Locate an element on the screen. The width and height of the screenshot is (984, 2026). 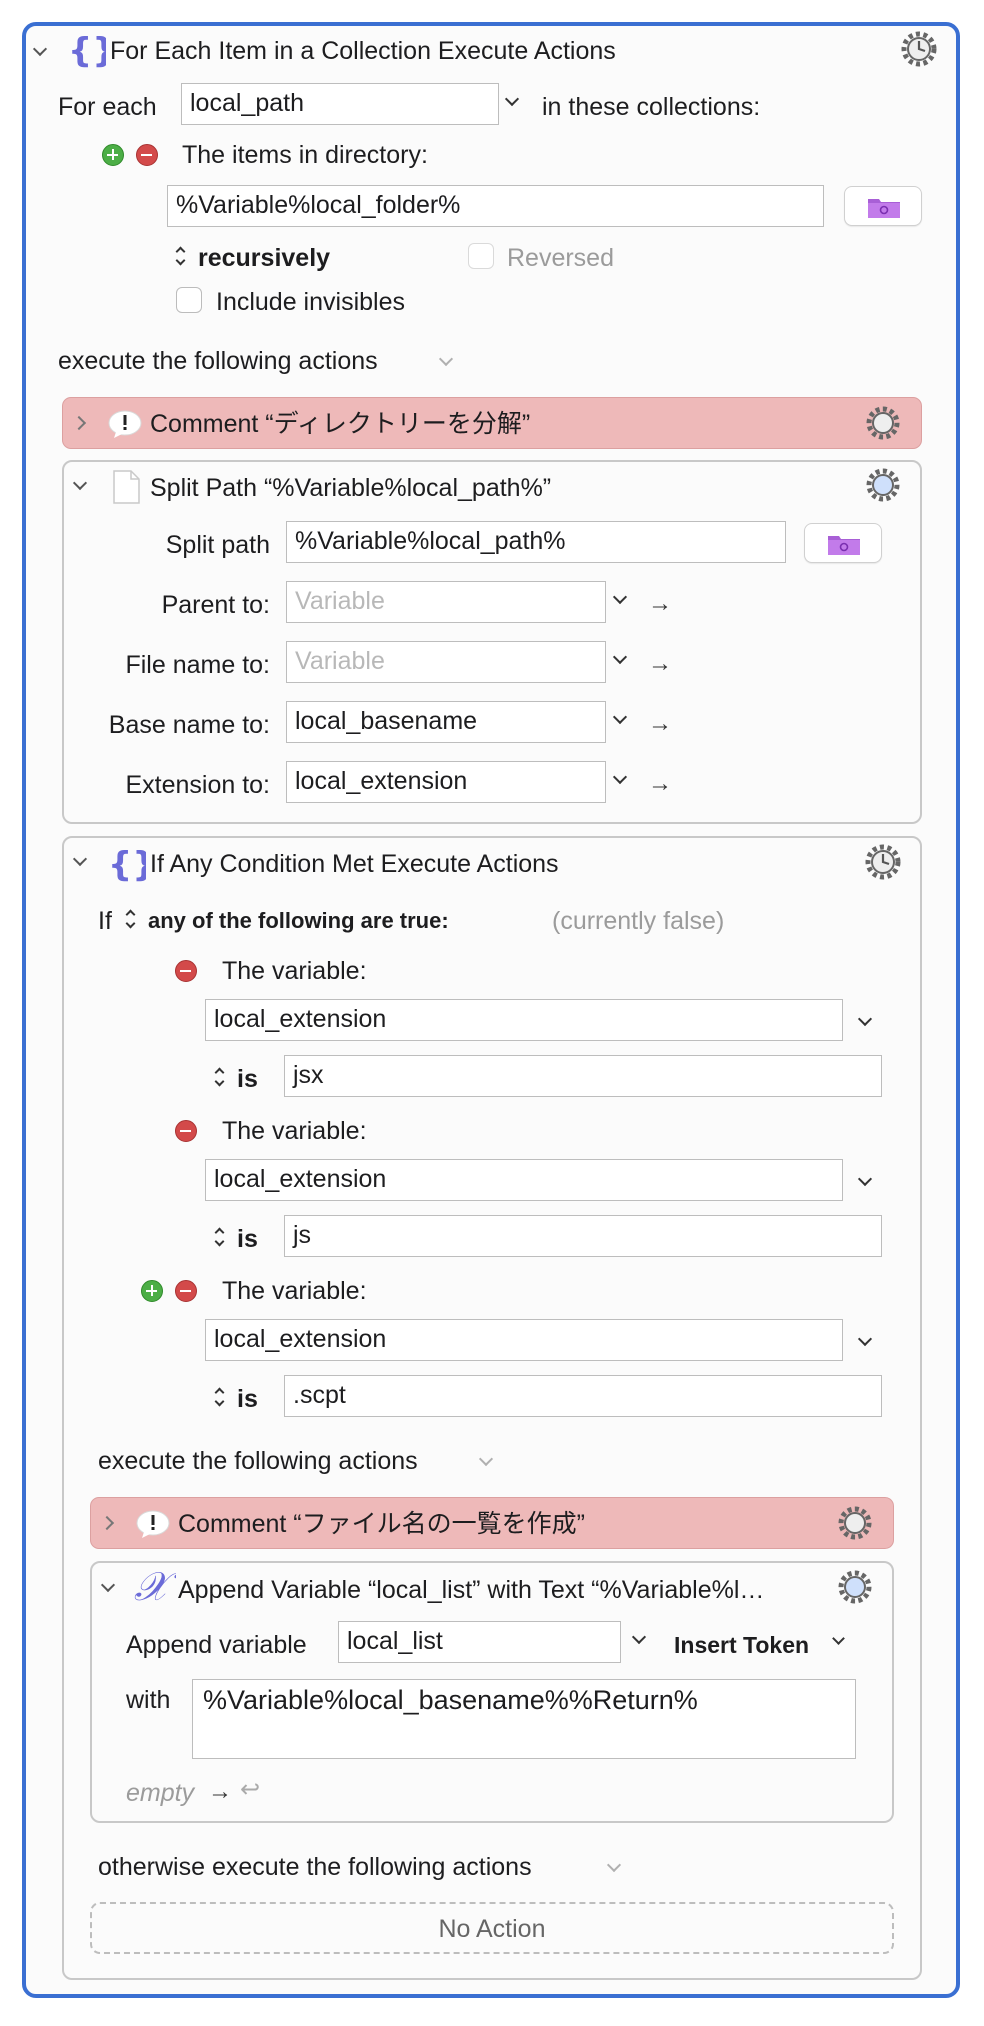
insert-token-button: Insert Token is located at coordinates (741, 1645).